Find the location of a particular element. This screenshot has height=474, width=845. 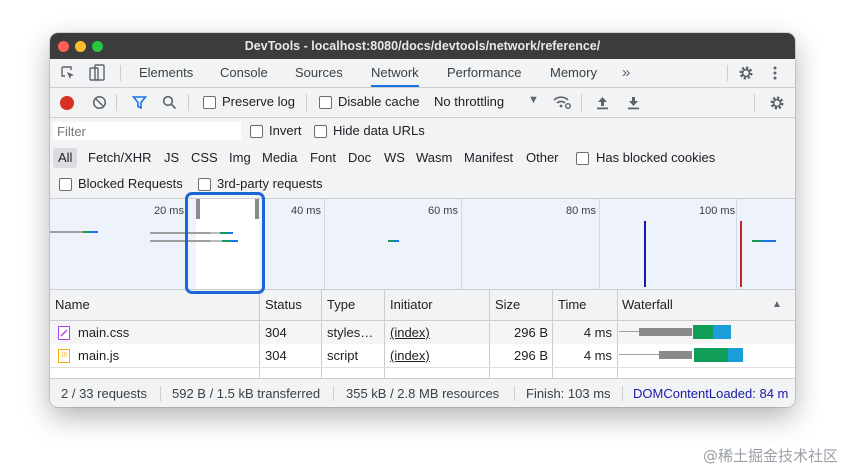

more-options-icon is located at coordinates (775, 74).